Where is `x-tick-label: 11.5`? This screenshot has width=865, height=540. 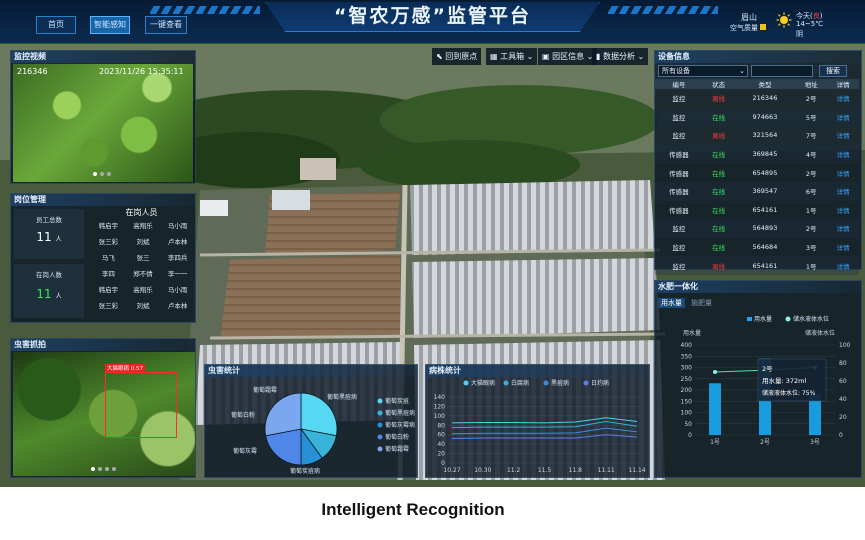 x-tick-label: 11.5 is located at coordinates (545, 470).